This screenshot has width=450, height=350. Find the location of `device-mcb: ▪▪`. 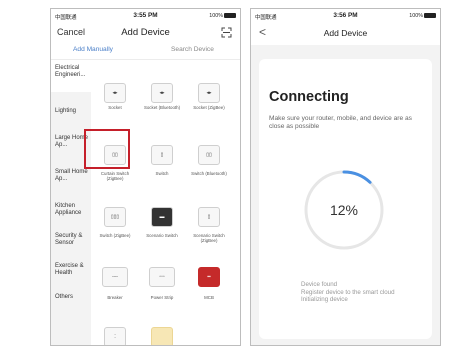

device-mcb: ▪▪ is located at coordinates (209, 277).